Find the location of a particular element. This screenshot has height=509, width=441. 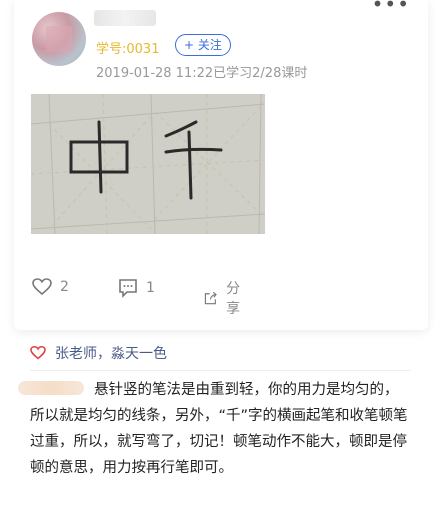

divider is located at coordinates (220, 370).